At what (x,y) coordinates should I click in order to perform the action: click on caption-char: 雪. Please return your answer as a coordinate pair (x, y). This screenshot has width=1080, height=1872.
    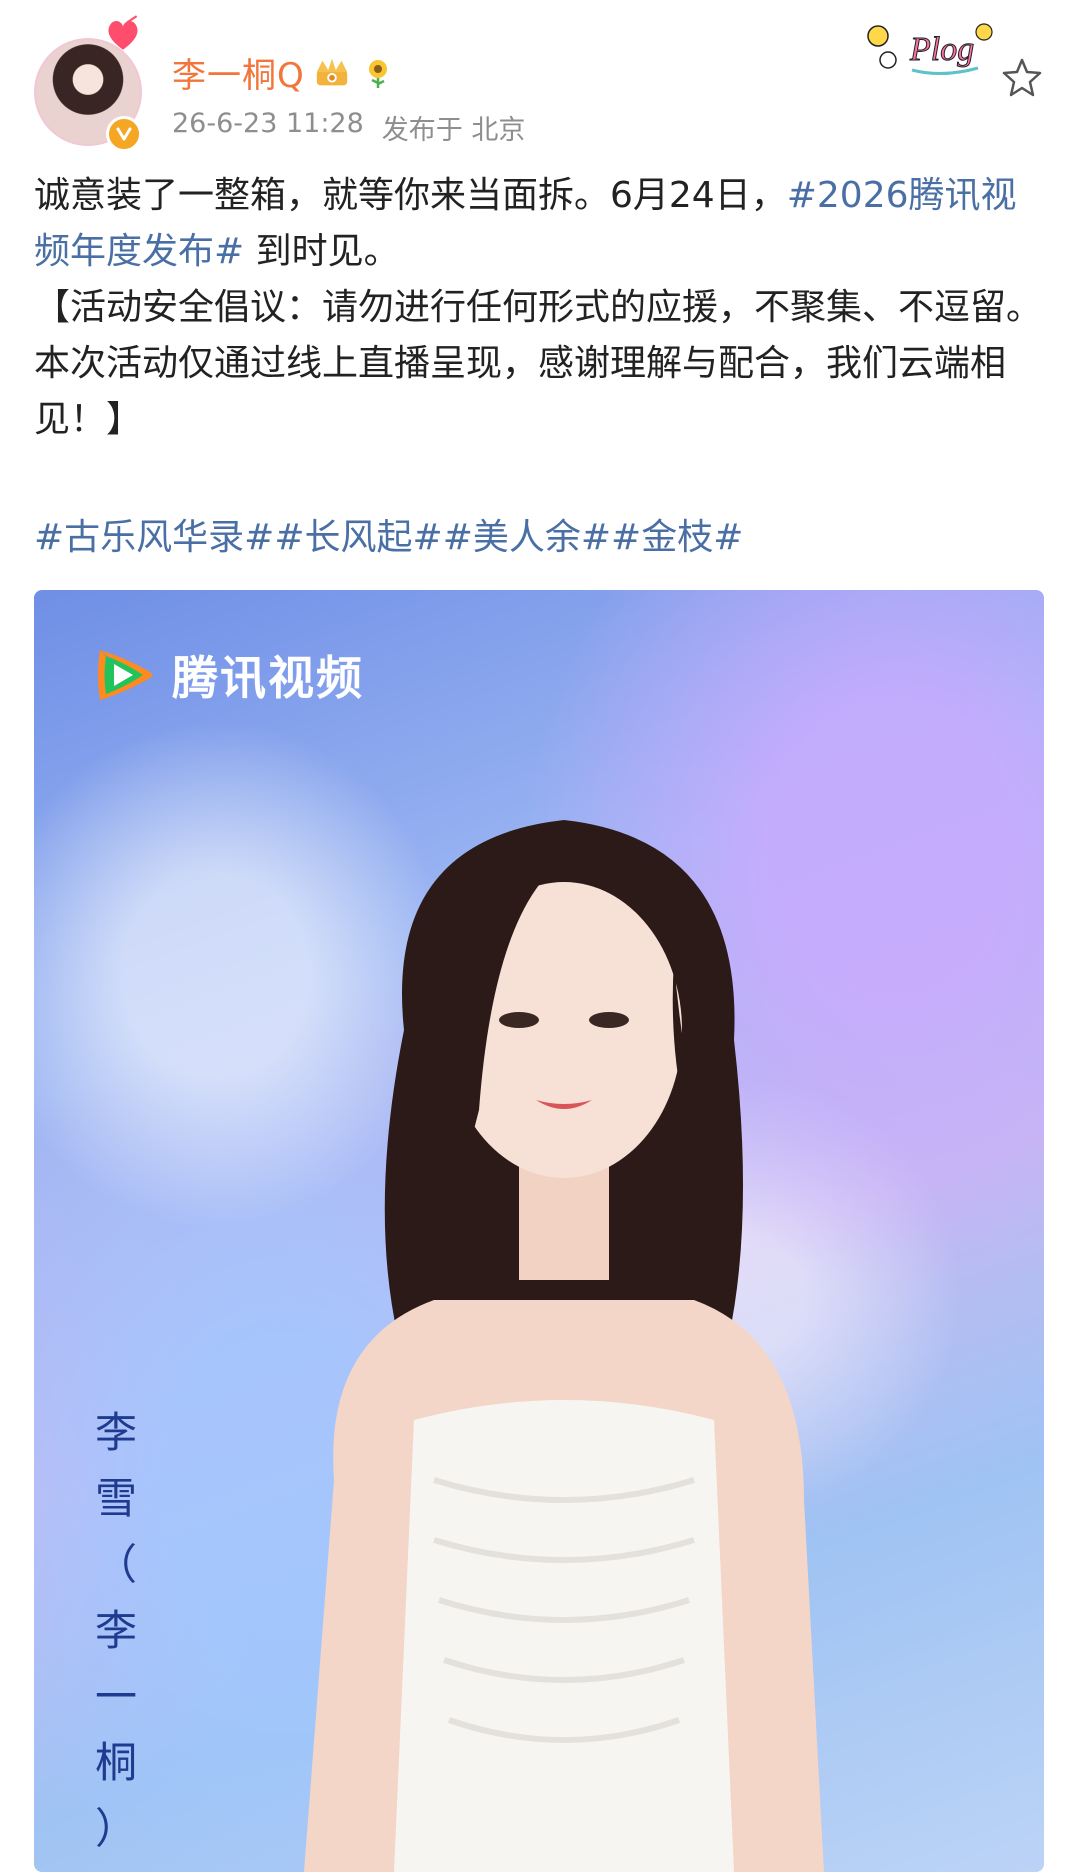
    Looking at the image, I should click on (115, 1498).